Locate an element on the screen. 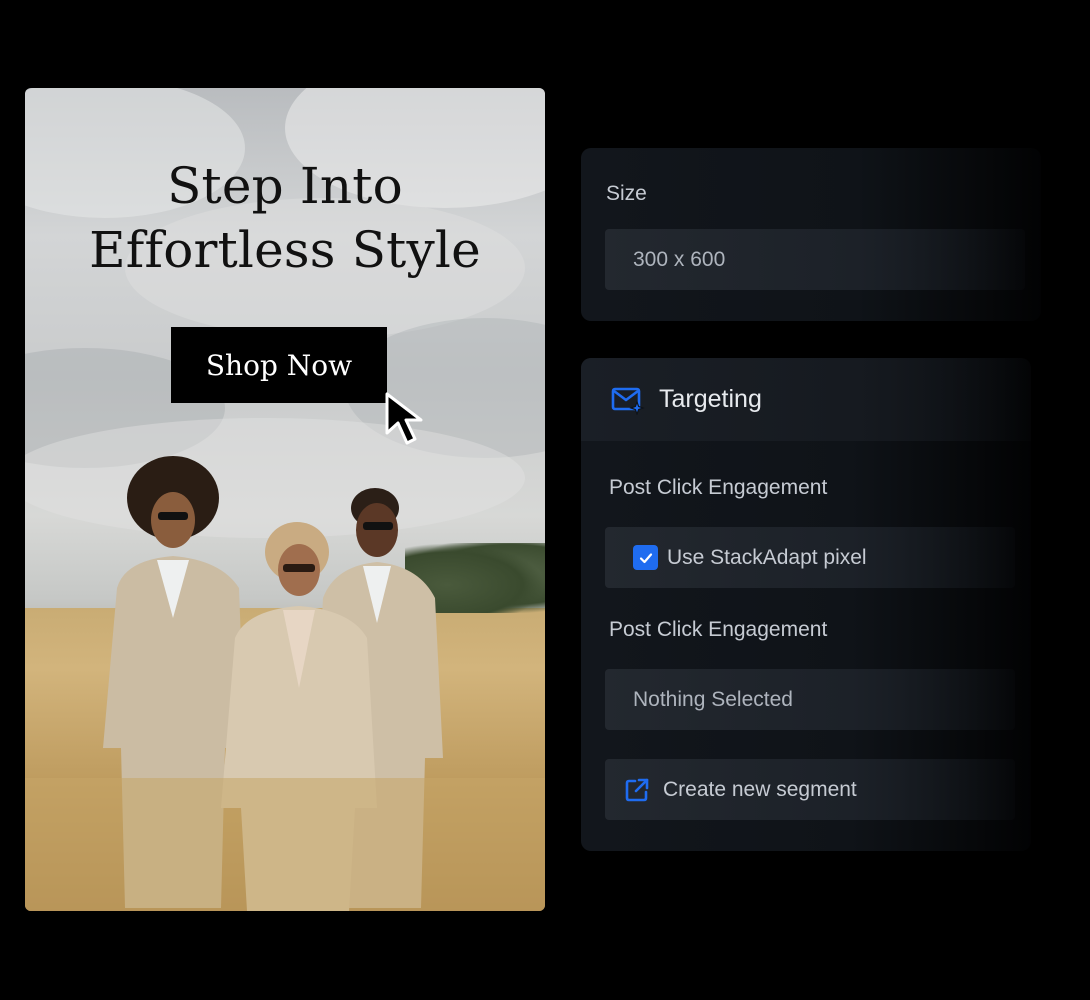 The image size is (1090, 1000). check-icon is located at coordinates (645, 557).